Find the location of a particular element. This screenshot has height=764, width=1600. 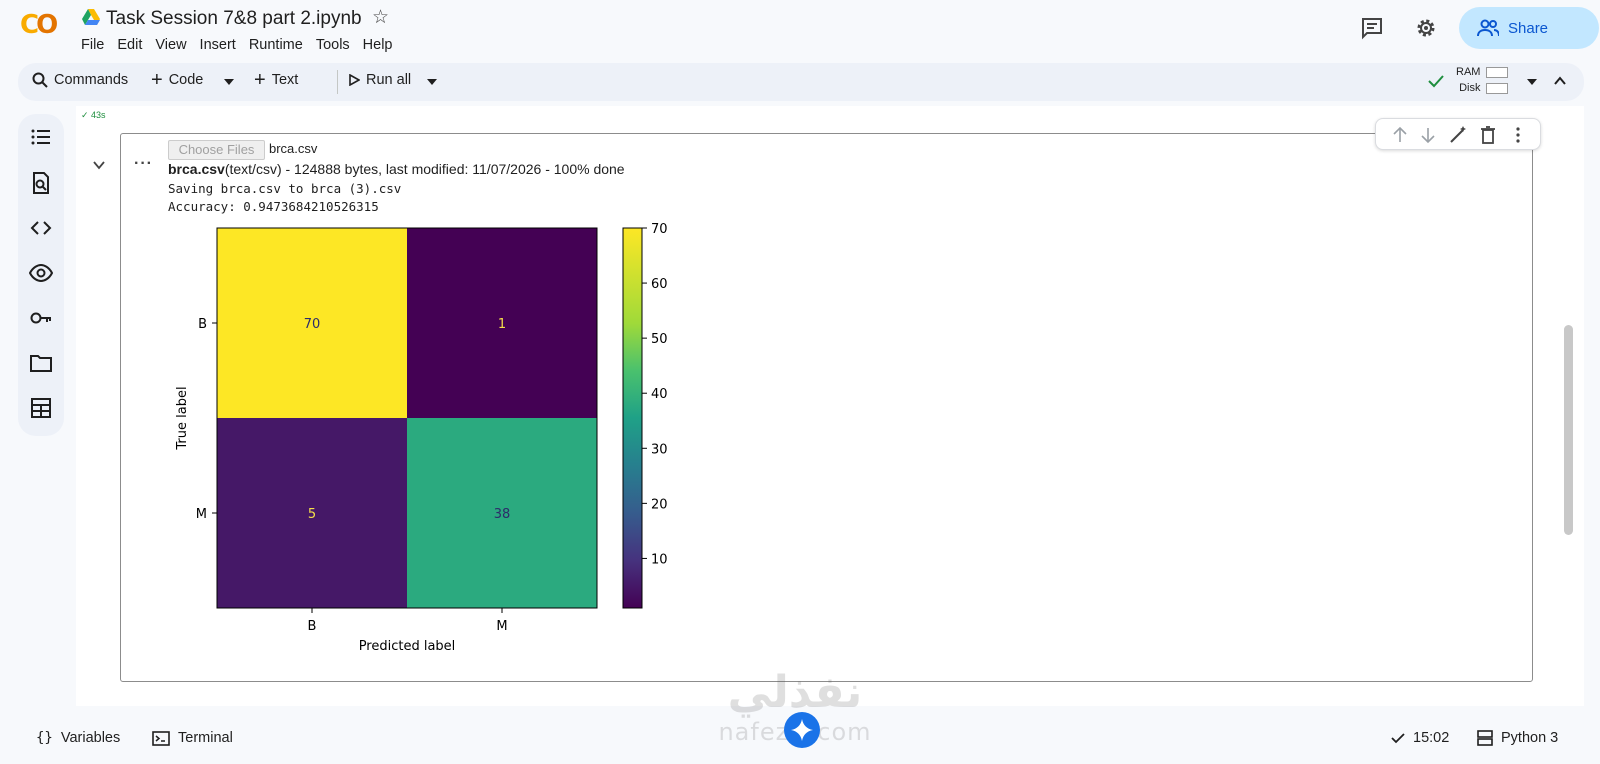

terminal-icon is located at coordinates (161, 738).